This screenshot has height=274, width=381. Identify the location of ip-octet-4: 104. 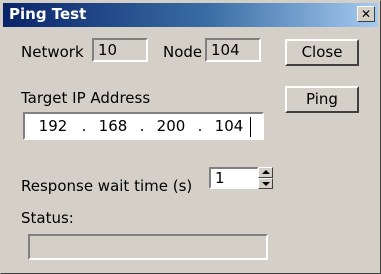
(229, 126).